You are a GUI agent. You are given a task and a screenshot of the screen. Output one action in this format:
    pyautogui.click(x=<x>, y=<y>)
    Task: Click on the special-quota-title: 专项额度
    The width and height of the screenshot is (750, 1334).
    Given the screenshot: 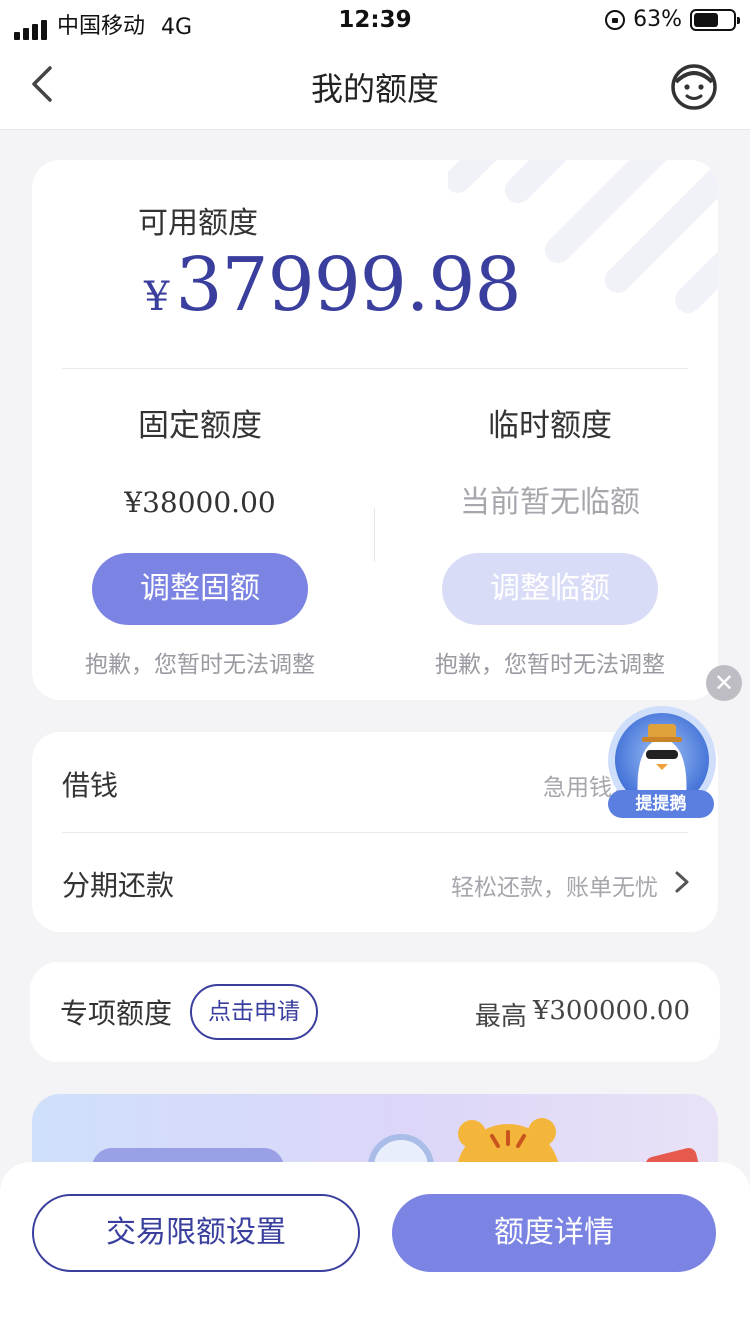 What is the action you would take?
    pyautogui.click(x=116, y=1013)
    